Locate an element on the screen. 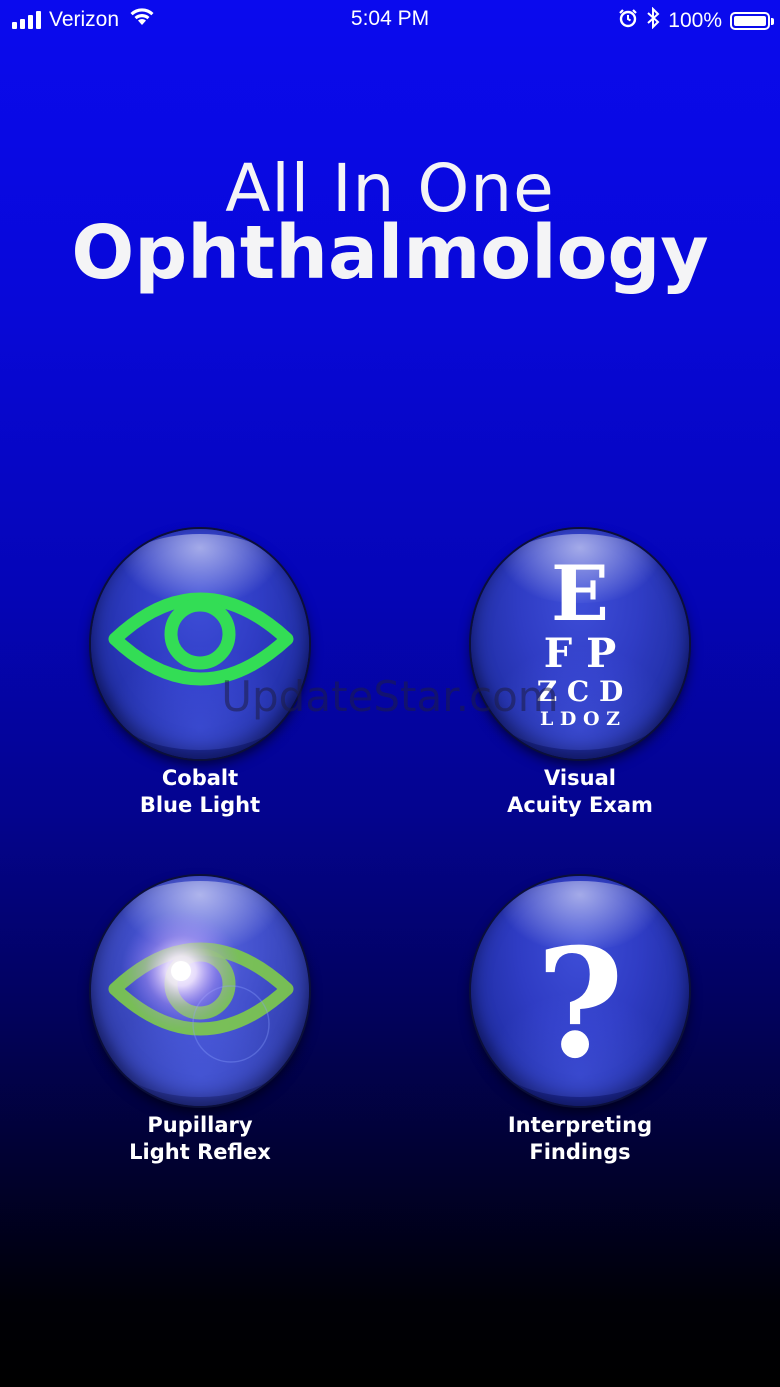  interpreting-findings-button: ? Interpreting Findings is located at coordinates (580, 1036).